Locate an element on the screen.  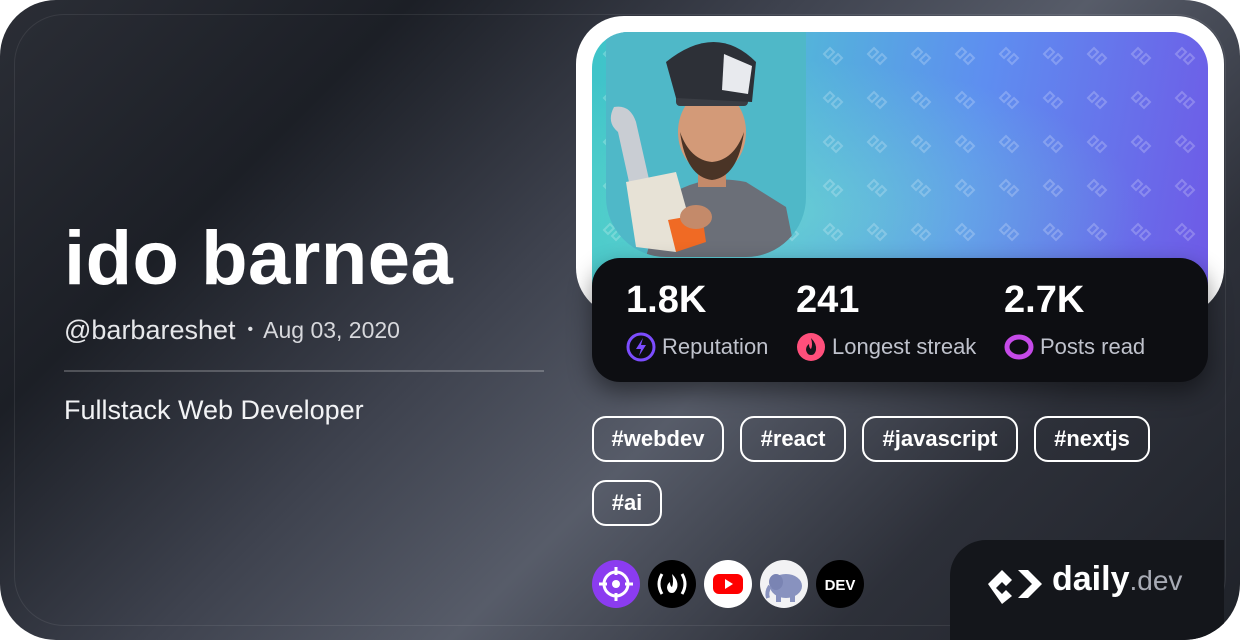
stat-label-row: Reputation is located at coordinates (697, 347).